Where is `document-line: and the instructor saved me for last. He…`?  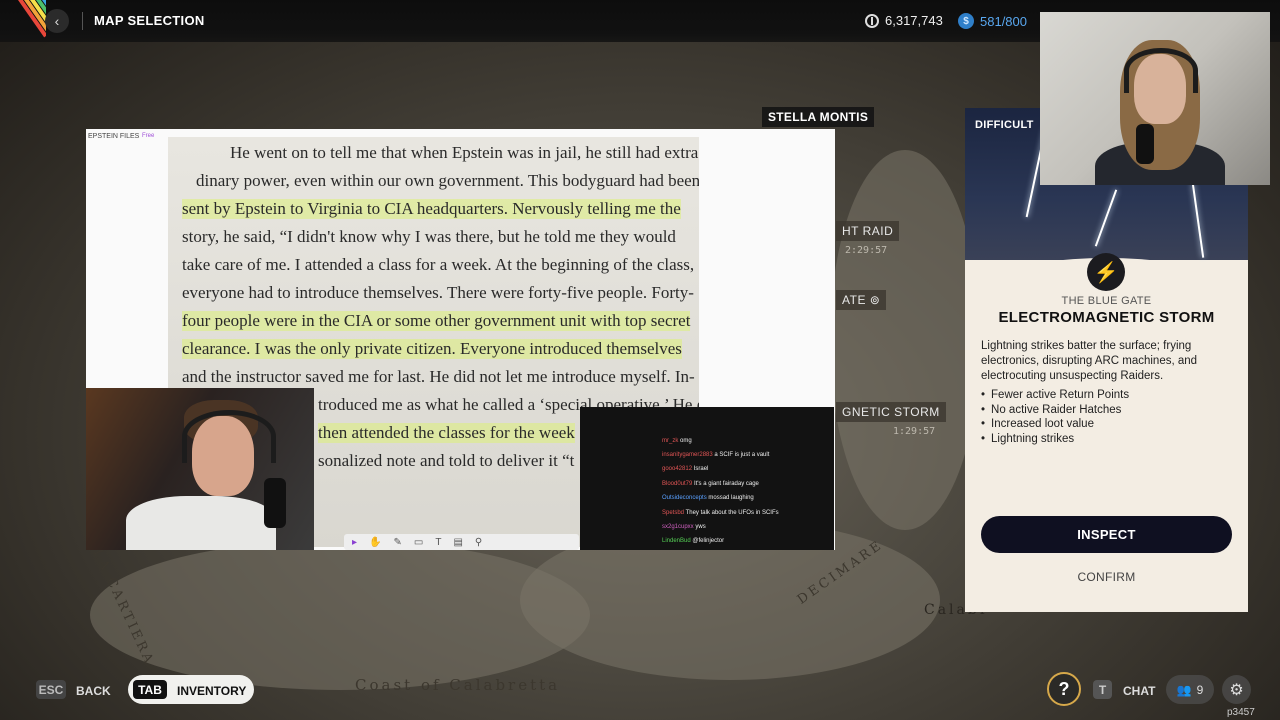 document-line: and the instructor saved me for last. He… is located at coordinates (438, 376).